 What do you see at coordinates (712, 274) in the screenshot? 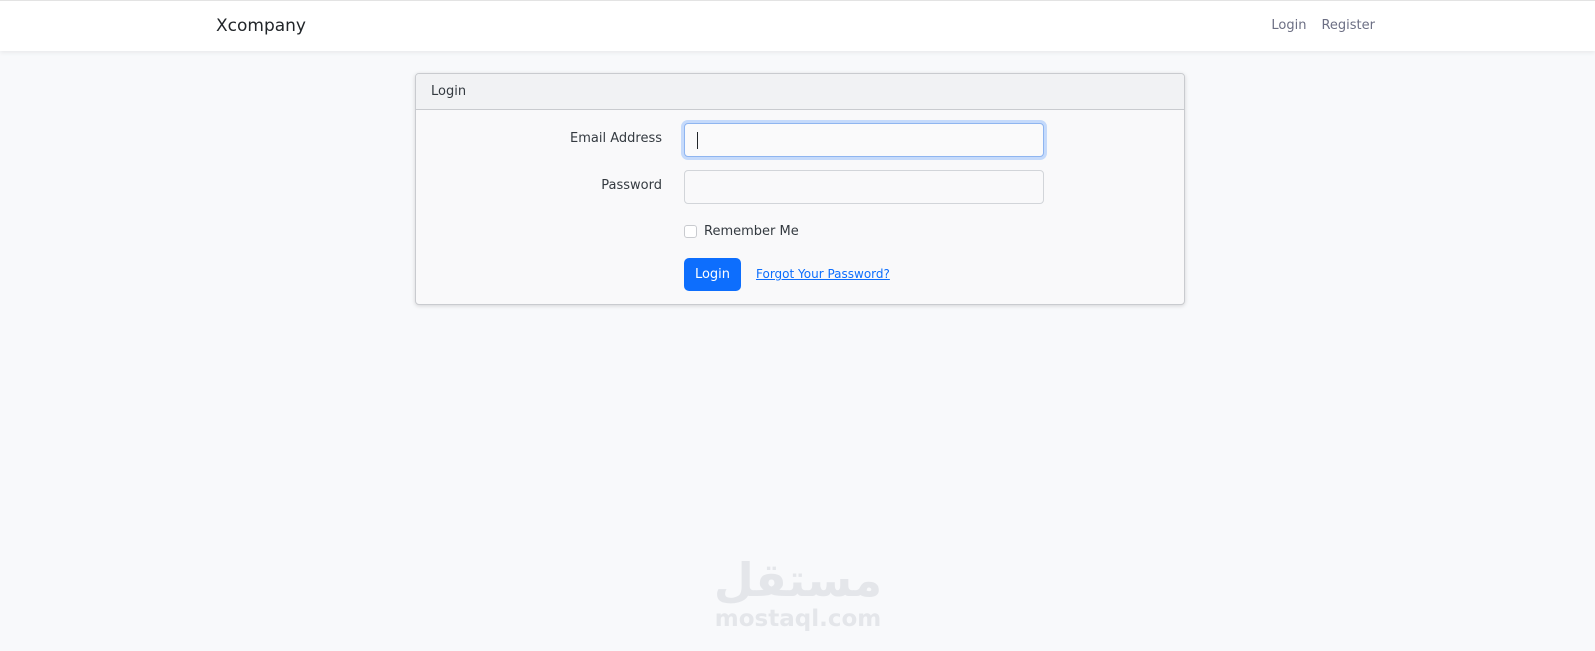
I see `login-button: Login` at bounding box center [712, 274].